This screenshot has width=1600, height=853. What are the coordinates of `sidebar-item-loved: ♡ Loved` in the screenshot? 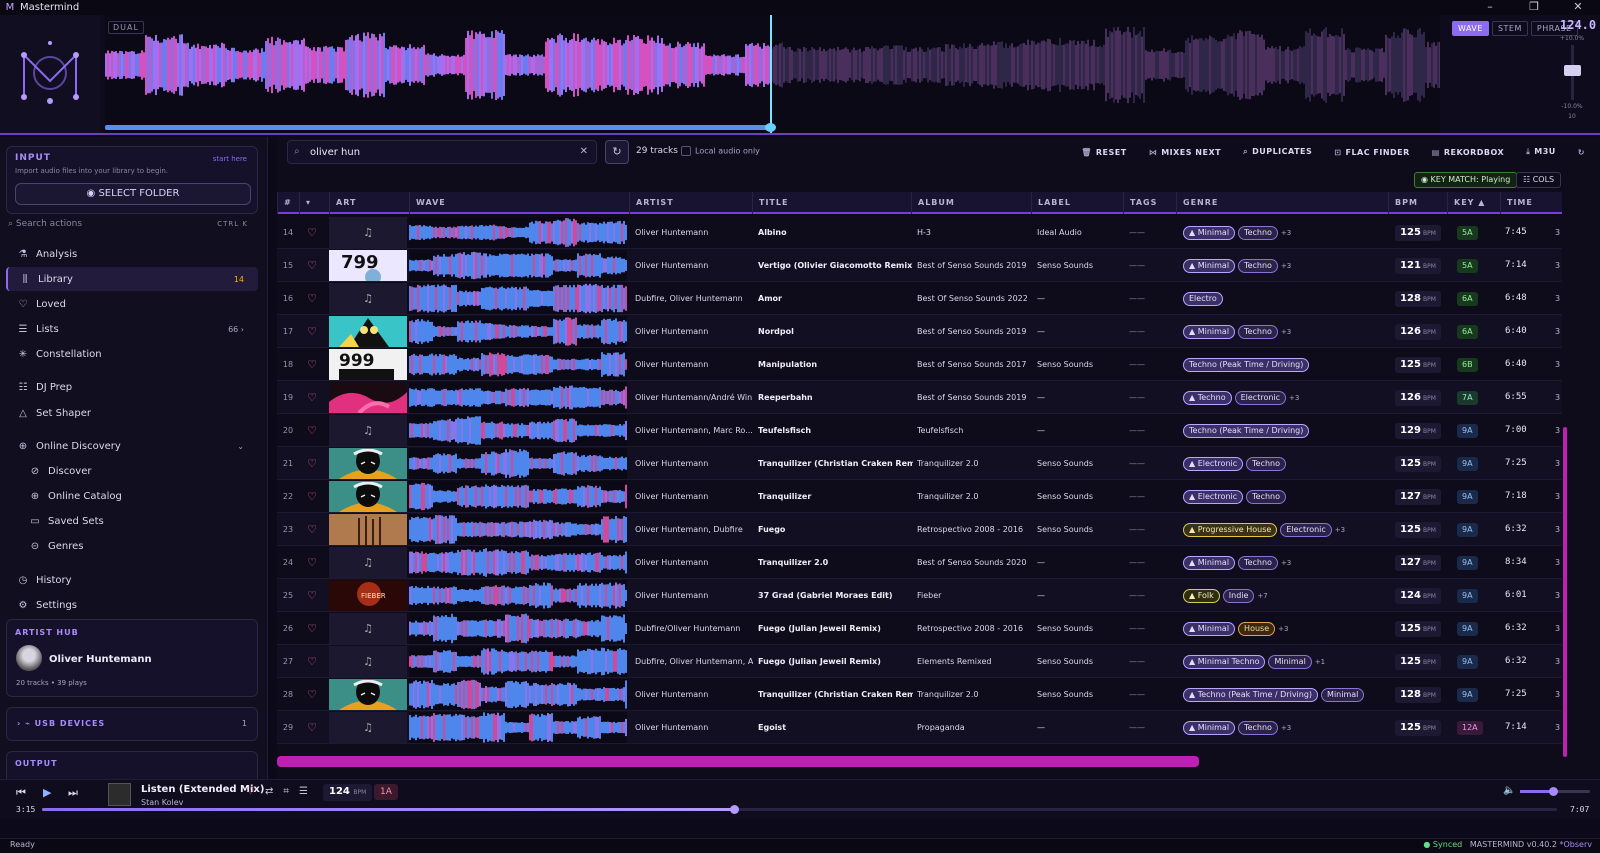 It's located at (132, 304).